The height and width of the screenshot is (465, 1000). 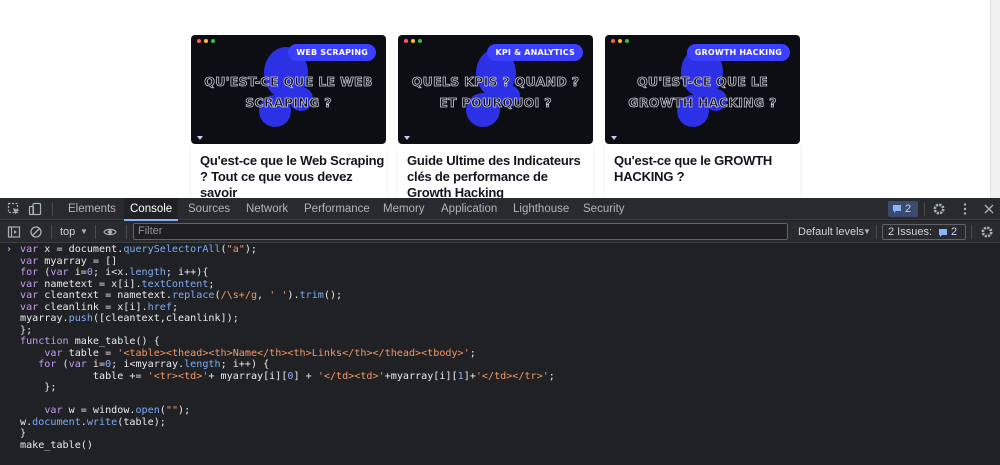 What do you see at coordinates (154, 364) in the screenshot?
I see `code-line: for (var i=0; i<myarray.length; i++) {` at bounding box center [154, 364].